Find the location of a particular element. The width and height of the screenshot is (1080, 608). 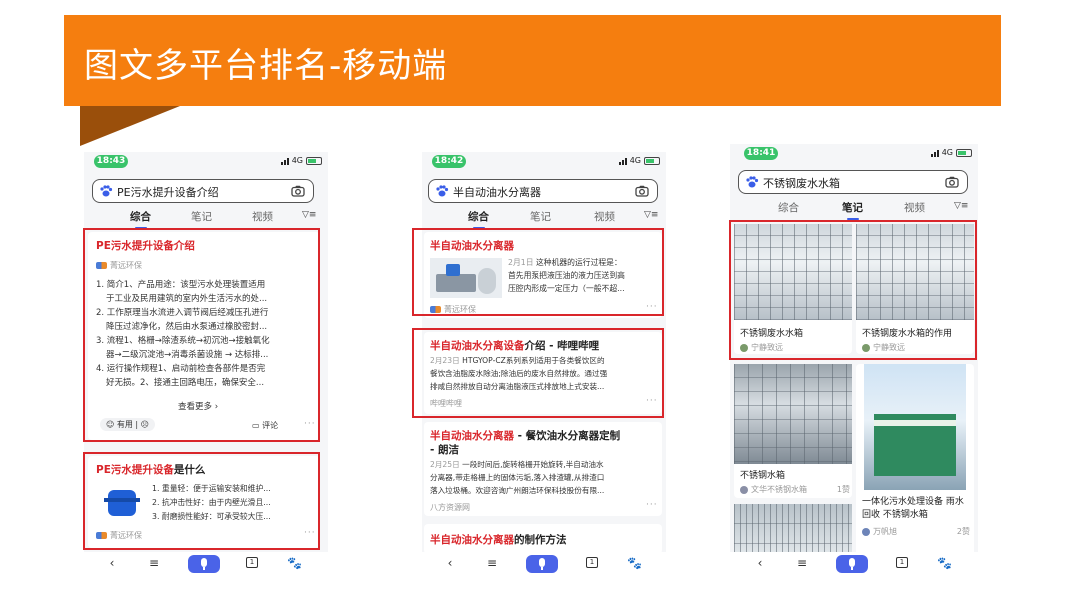

search-input: PE污水提升设备介绍 is located at coordinates (203, 191).